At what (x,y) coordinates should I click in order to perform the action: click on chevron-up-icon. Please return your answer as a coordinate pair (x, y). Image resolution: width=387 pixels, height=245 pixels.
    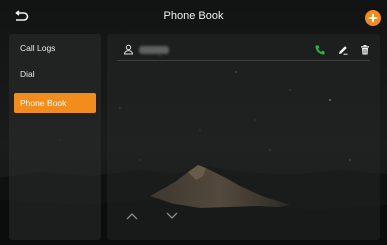
    Looking at the image, I should click on (132, 216).